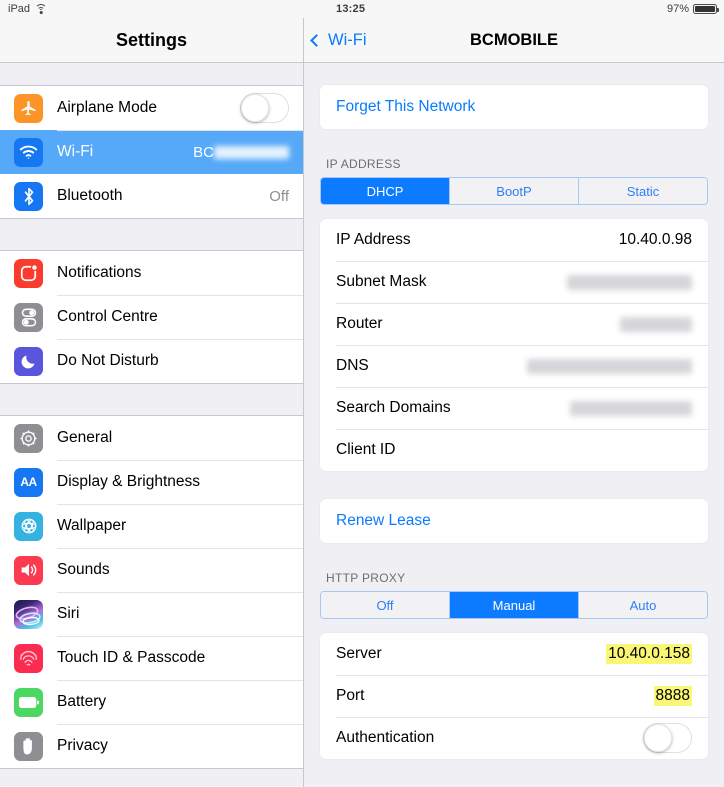  I want to click on segment-off: Off, so click(385, 605).